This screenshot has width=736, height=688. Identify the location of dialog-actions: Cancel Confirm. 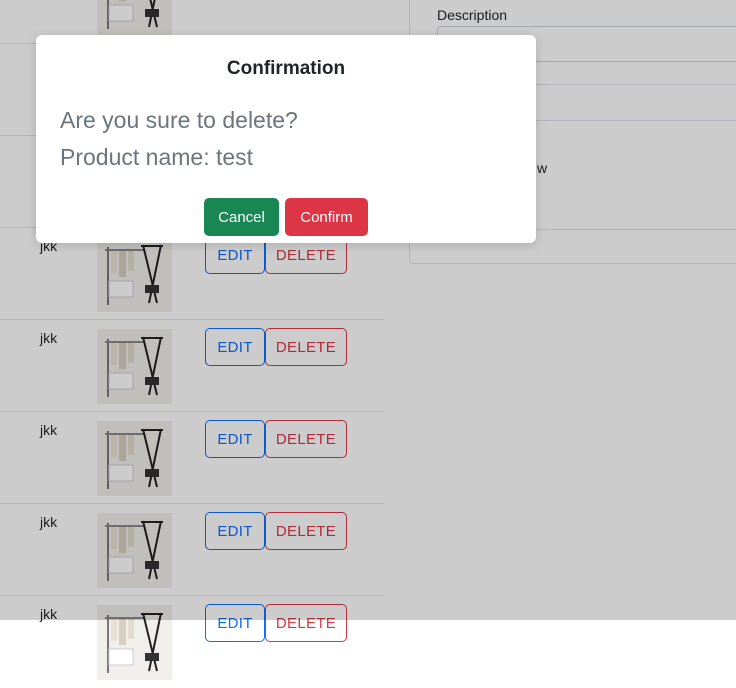
(286, 217).